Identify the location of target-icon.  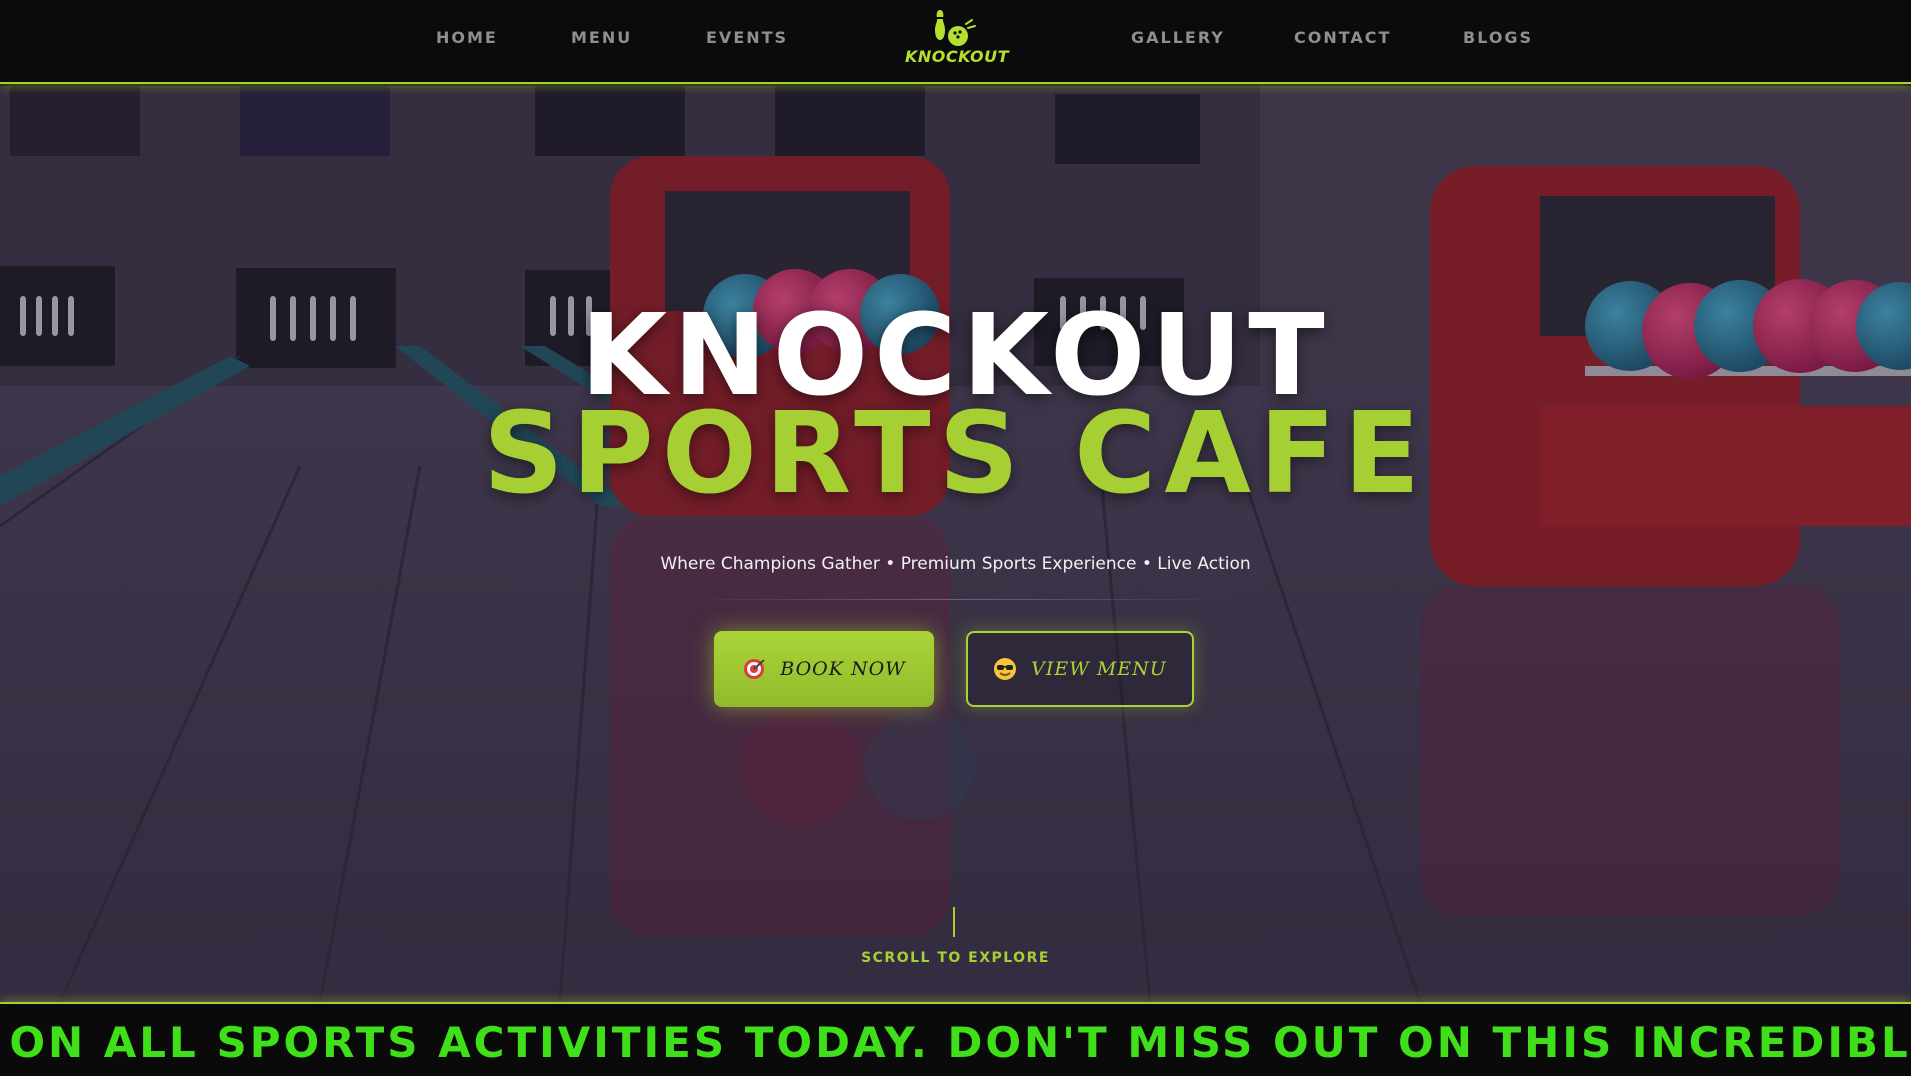
(754, 669).